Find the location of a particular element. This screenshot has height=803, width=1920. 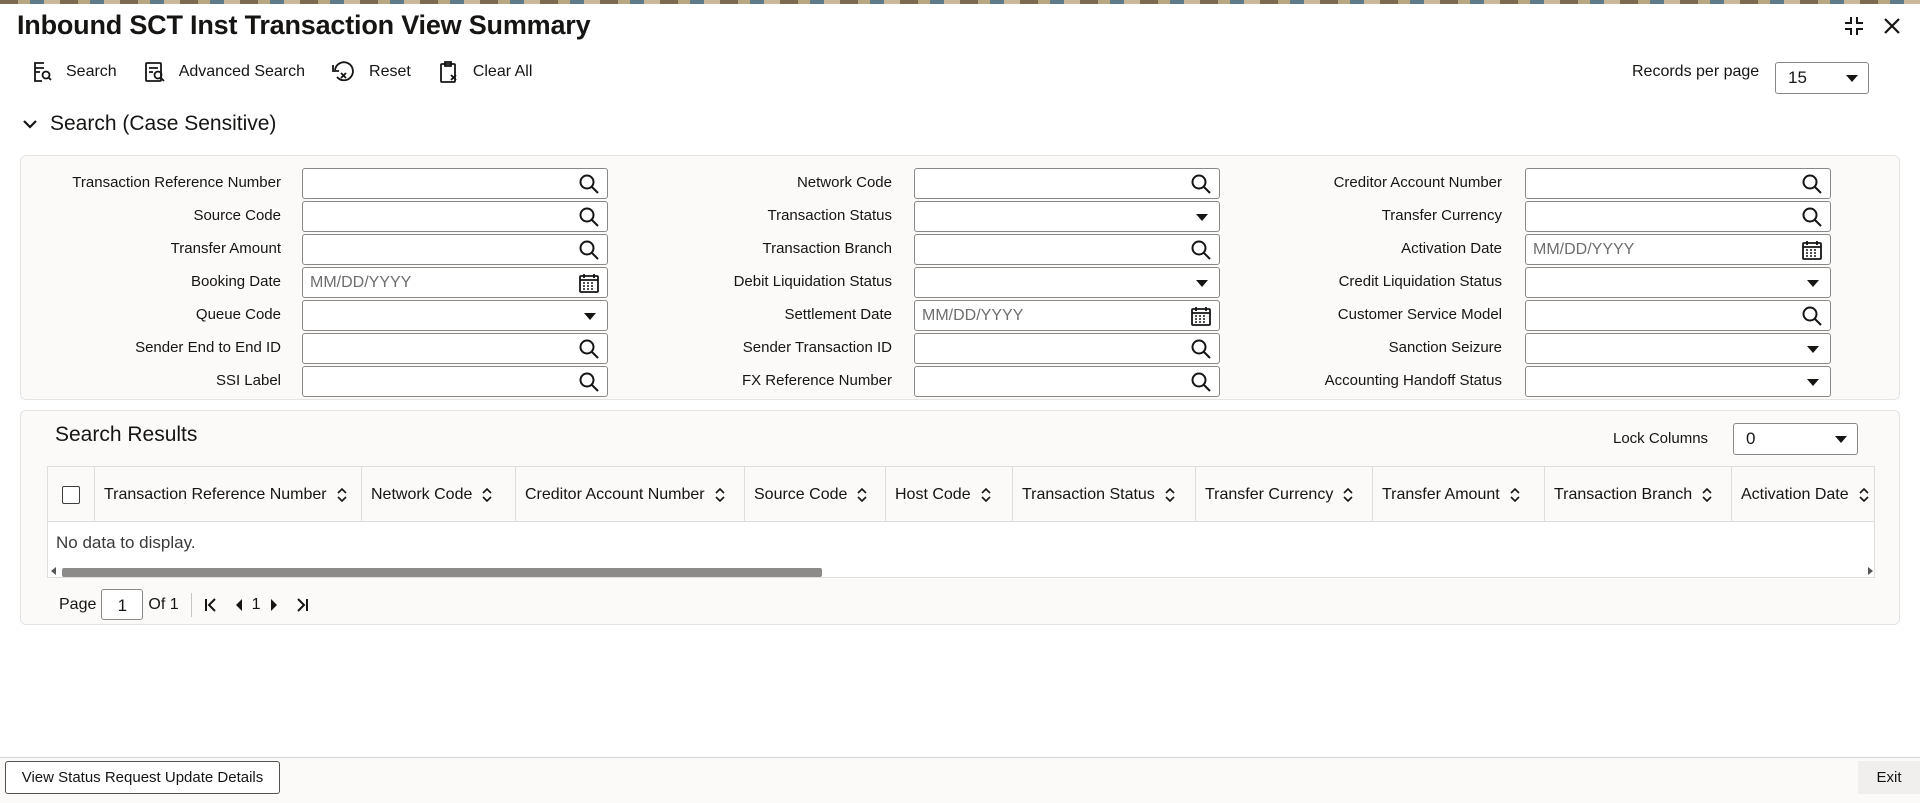

advanced-search-label: Advanced Search is located at coordinates (242, 71).